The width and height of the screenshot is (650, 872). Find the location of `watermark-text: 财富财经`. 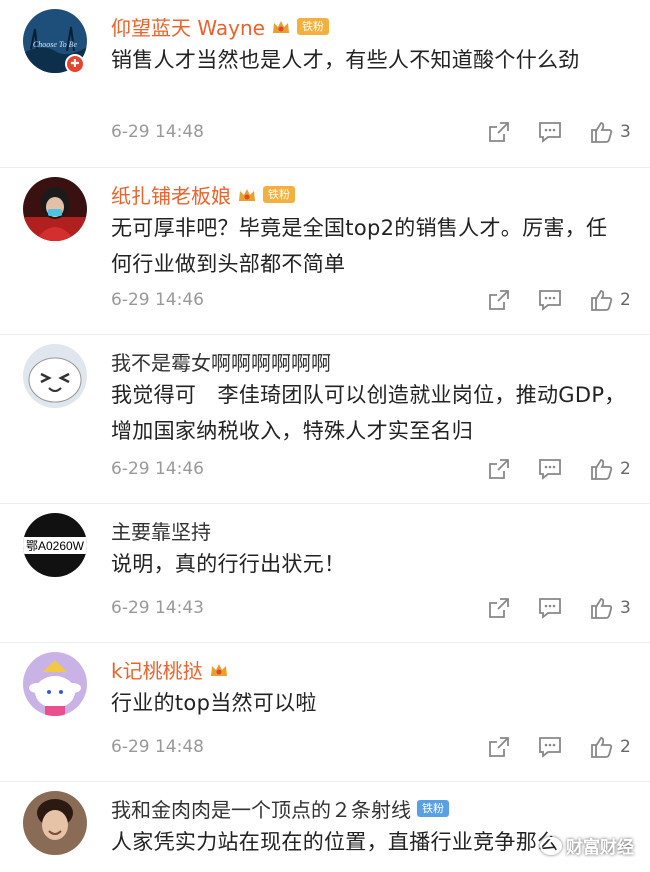

watermark-text: 财富财经 is located at coordinates (600, 848).